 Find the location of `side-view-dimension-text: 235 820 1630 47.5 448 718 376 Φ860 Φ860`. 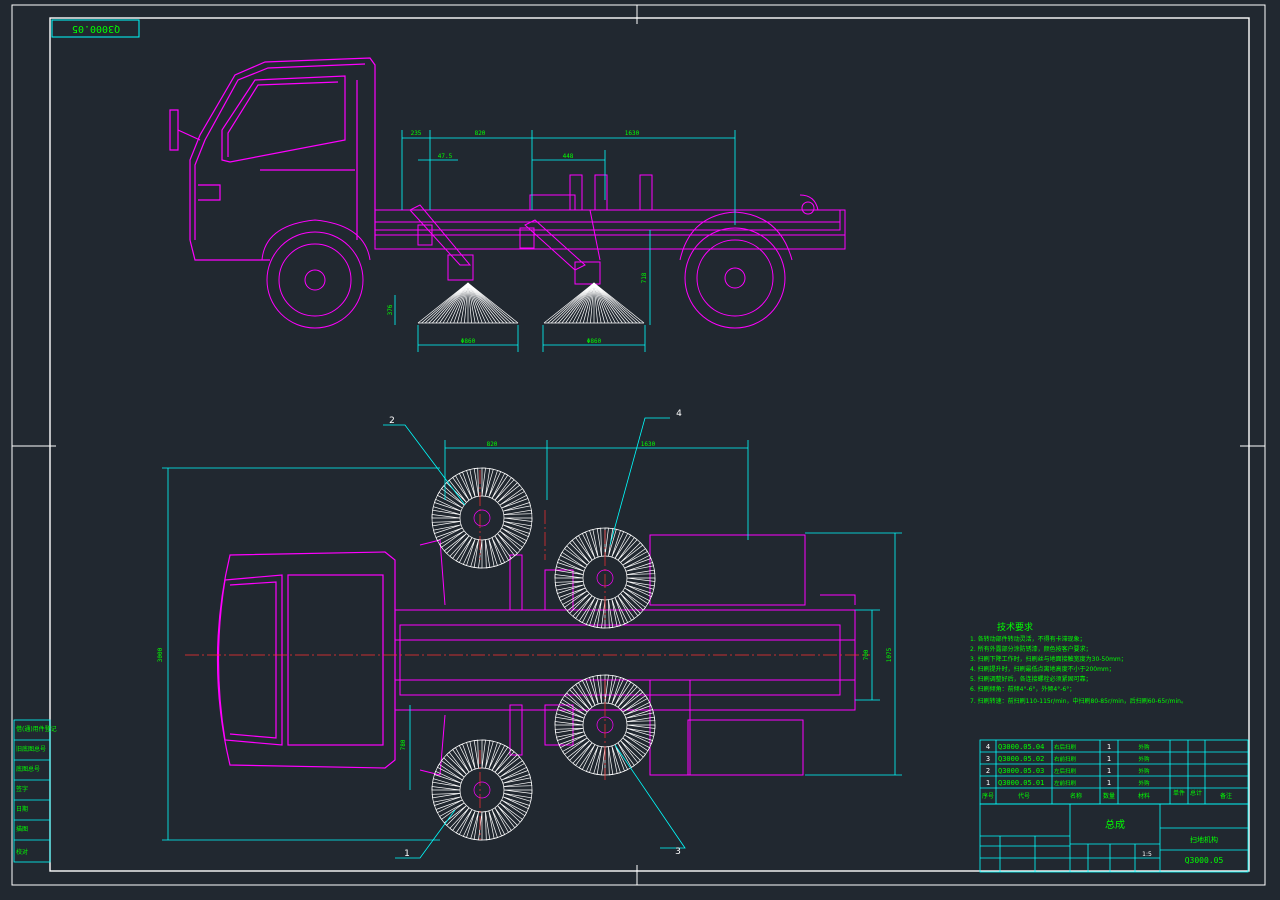

side-view-dimension-text: 235 820 1630 47.5 448 718 376 Φ860 Φ860 is located at coordinates (517, 237).